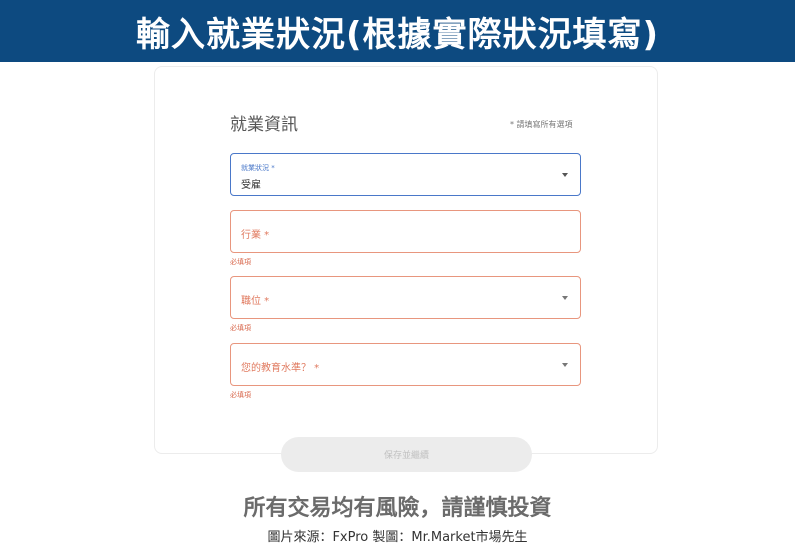  I want to click on required-note: * 請填寫所有選項, so click(541, 124).